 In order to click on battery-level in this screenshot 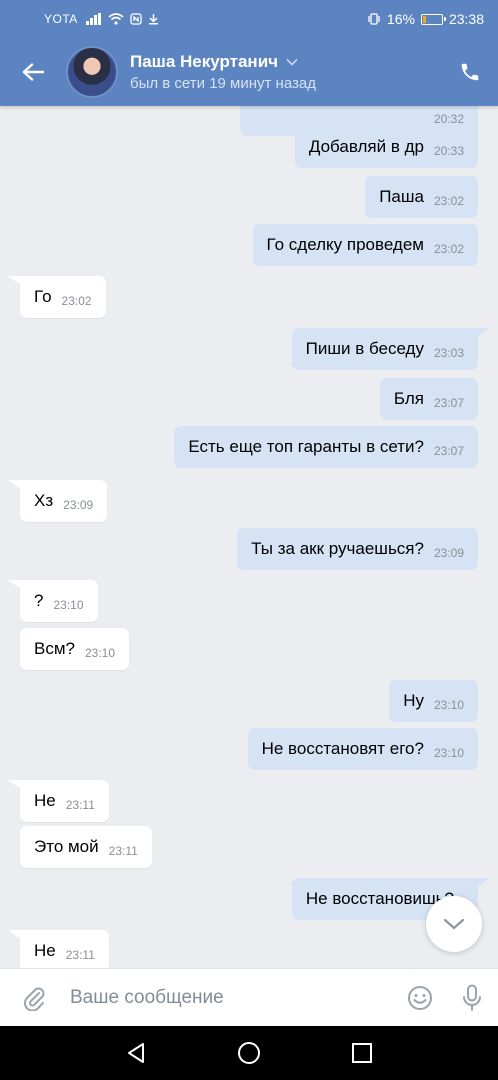, I will do `click(424, 19)`.